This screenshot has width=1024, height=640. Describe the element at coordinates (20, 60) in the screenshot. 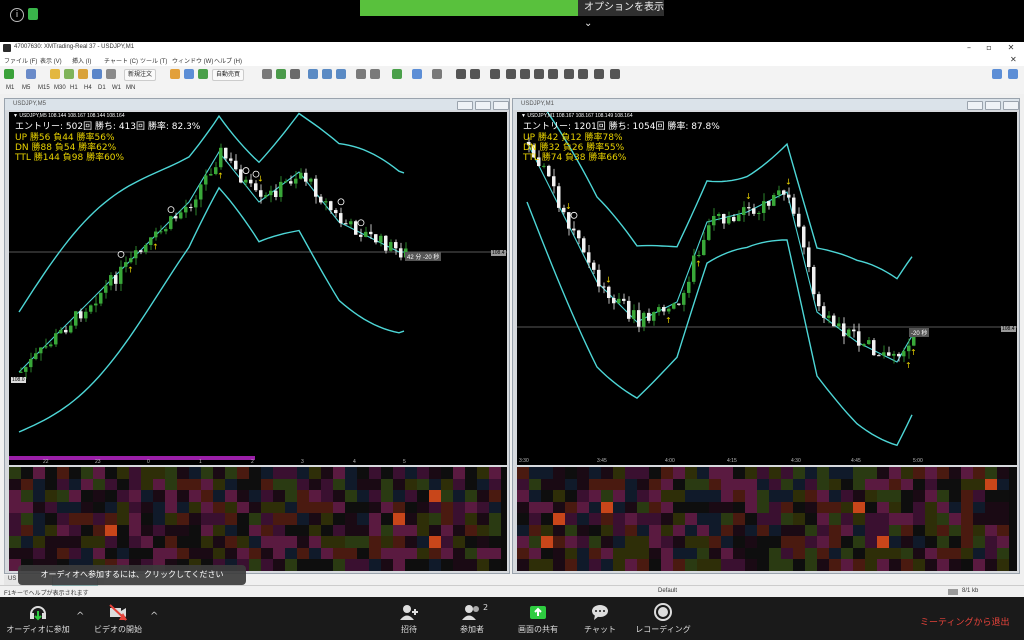

I see `menu-file: ファイル (F)` at that location.